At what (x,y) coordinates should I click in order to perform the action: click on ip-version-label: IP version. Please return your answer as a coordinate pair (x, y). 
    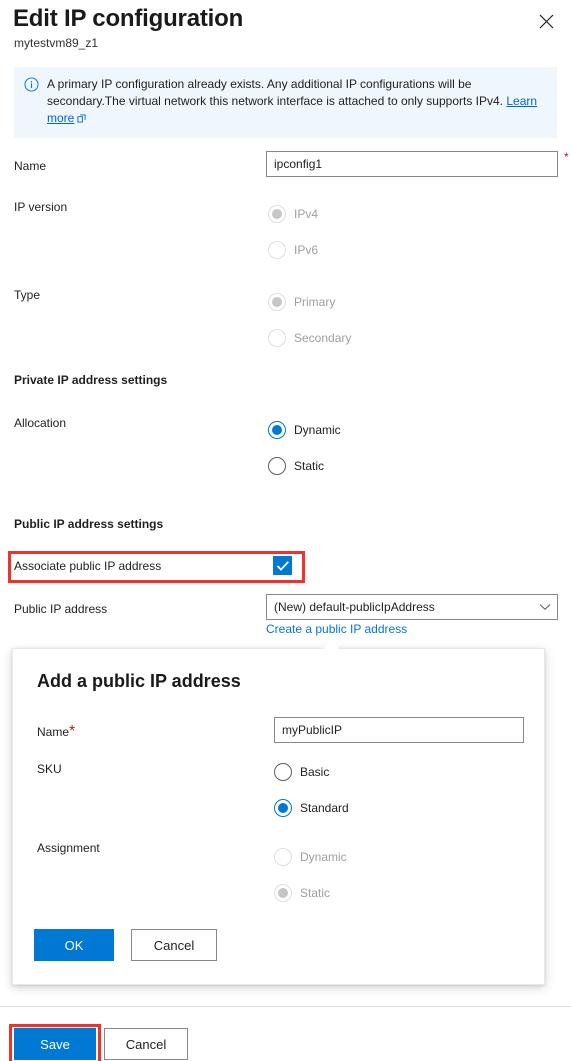
    Looking at the image, I should click on (41, 207).